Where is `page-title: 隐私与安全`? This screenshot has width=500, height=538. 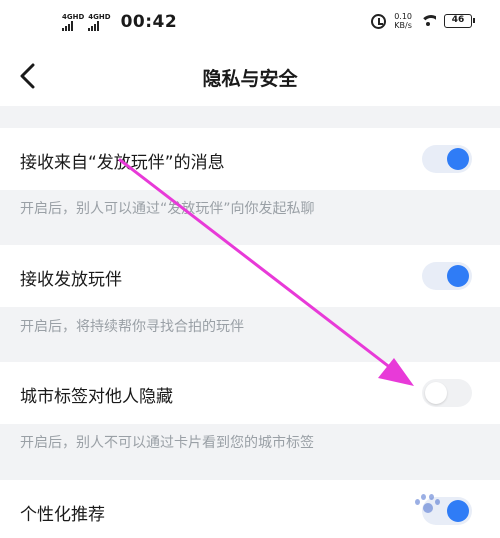
page-title: 隐私与安全 is located at coordinates (250, 79).